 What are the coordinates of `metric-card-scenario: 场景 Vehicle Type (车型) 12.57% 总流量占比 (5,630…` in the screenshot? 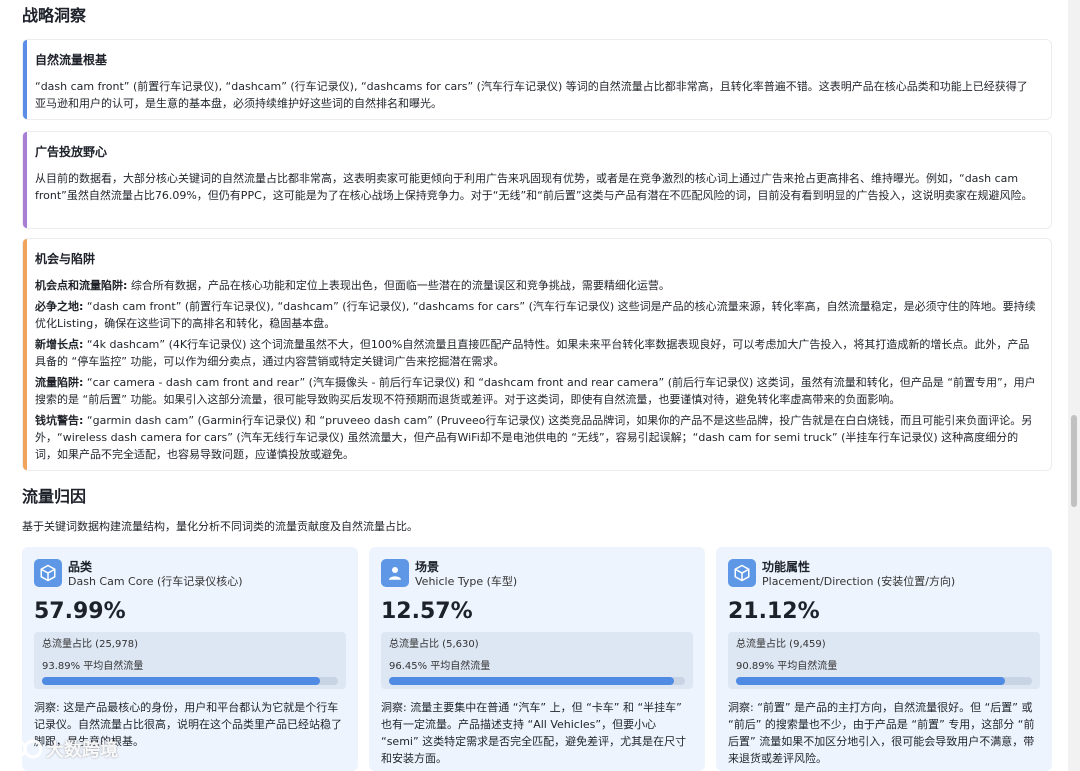 It's located at (537, 659).